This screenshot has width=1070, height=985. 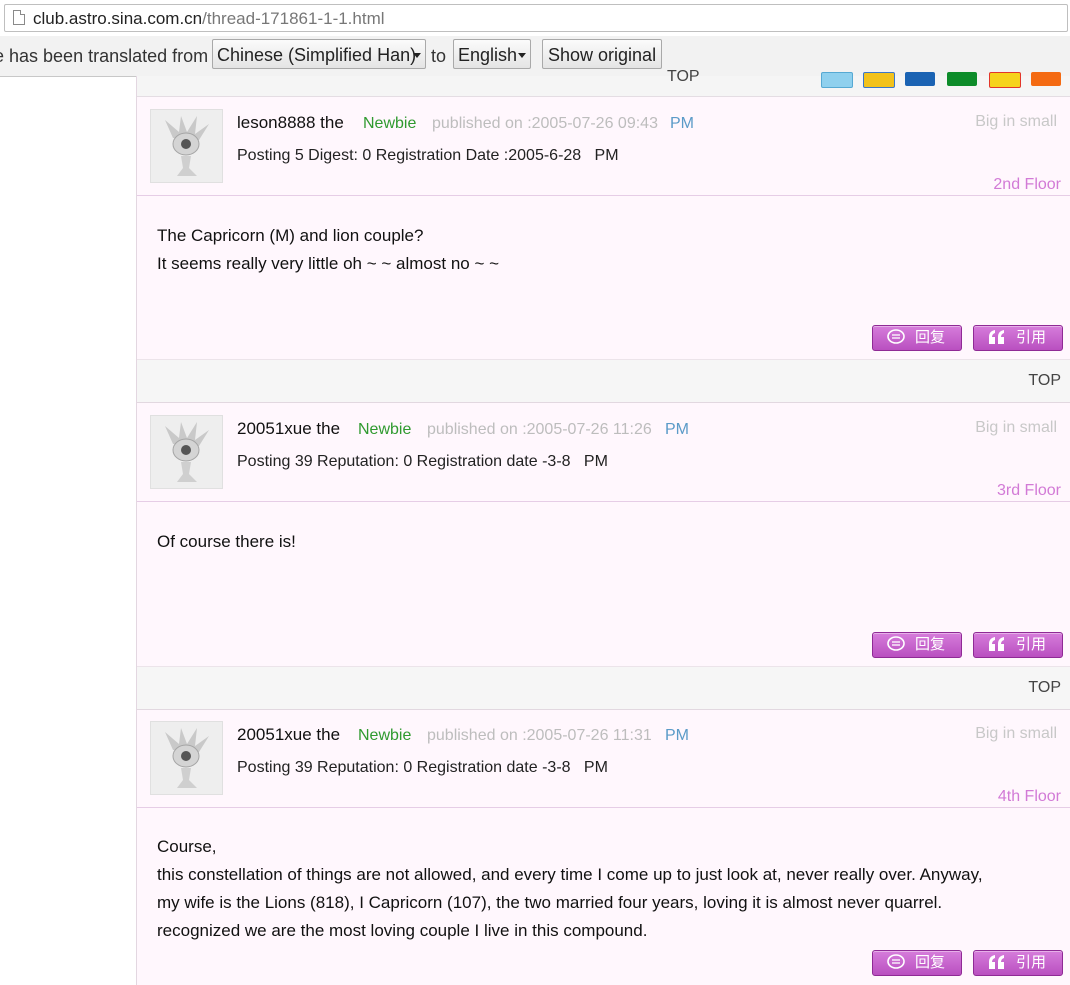 What do you see at coordinates (1029, 796) in the screenshot?
I see `floor-number: 4th Floor` at bounding box center [1029, 796].